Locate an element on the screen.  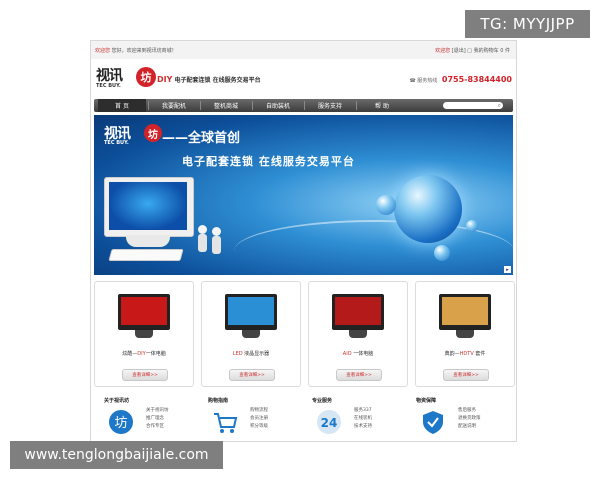
footer-links: 购物流程 会员注册 积分等级 is located at coordinates (259, 419).